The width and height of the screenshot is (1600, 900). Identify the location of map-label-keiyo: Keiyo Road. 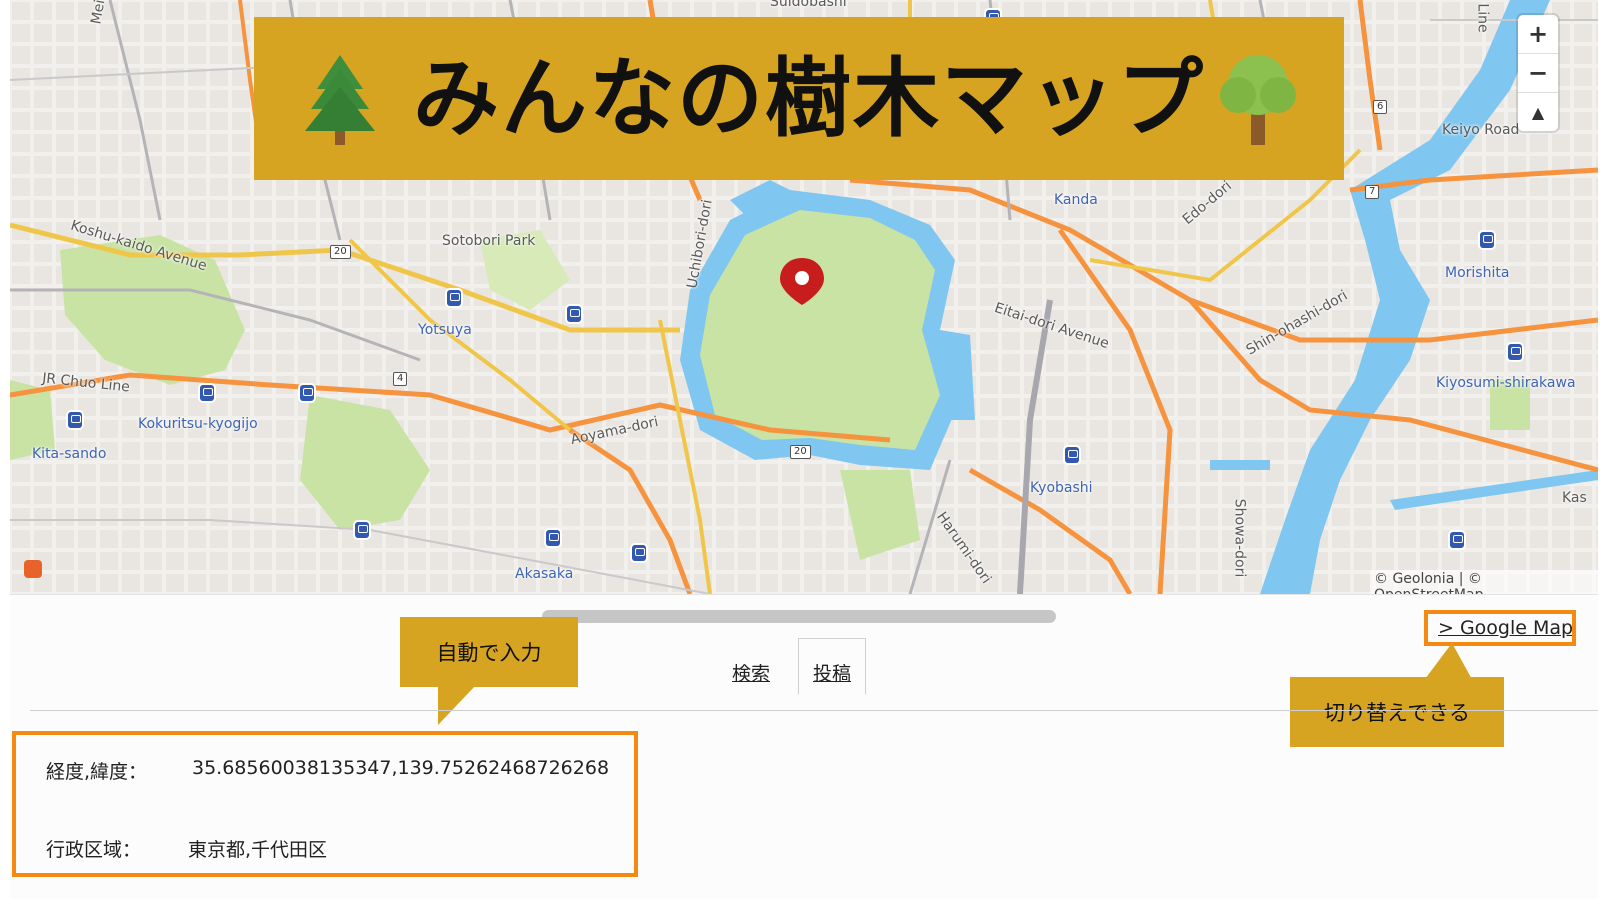
(1481, 130).